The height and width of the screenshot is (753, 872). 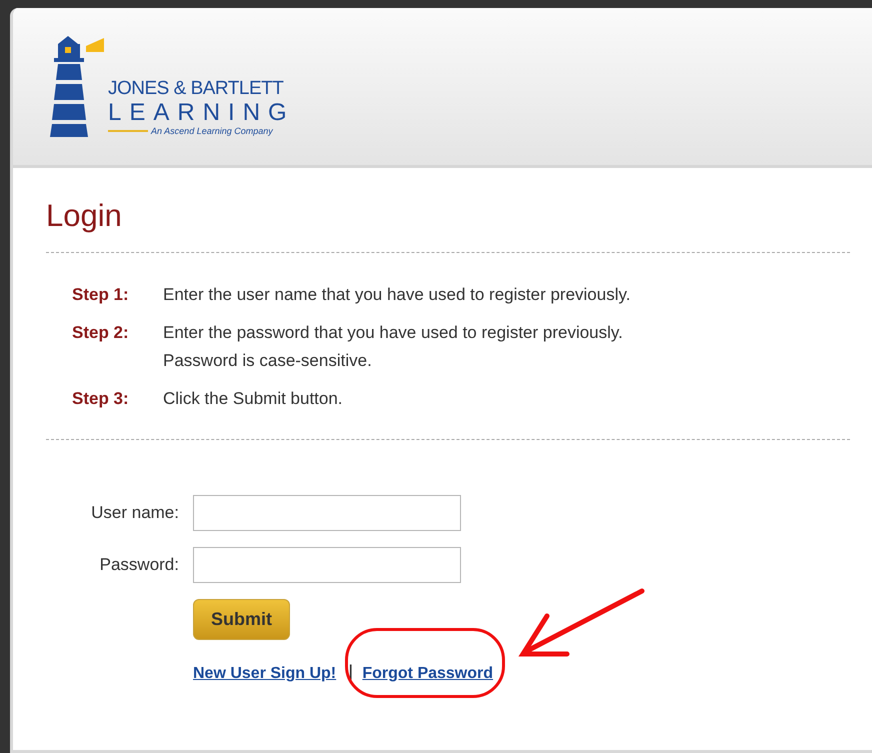 I want to click on lighthouse-icon, so click(x=77, y=87).